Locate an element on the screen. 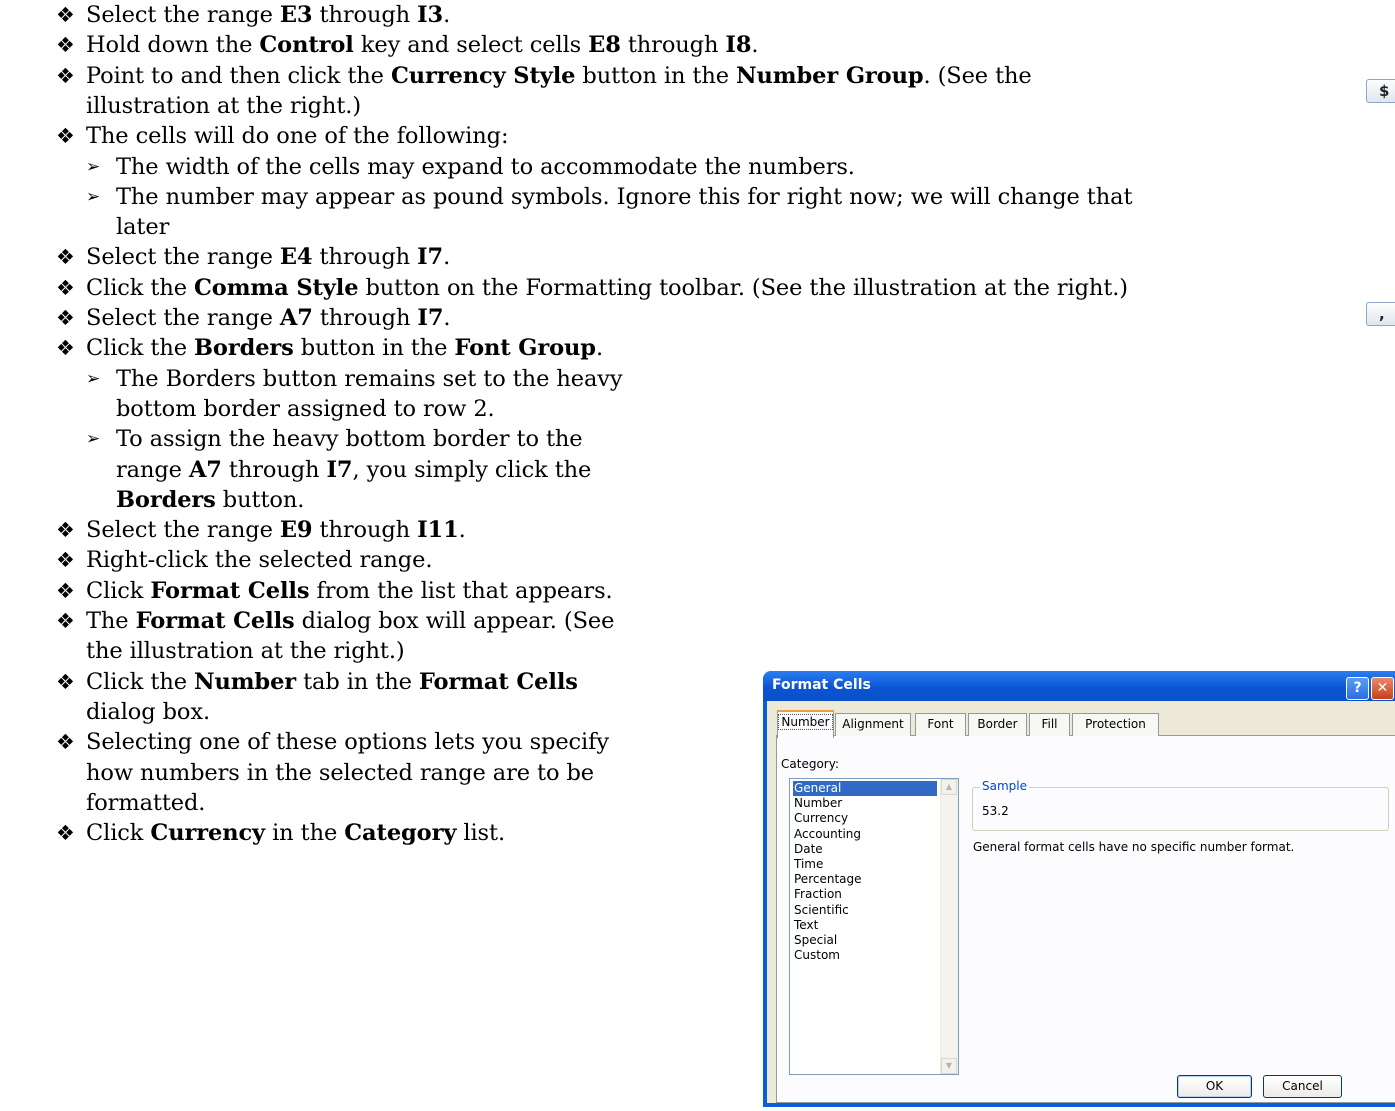 This screenshot has width=1395, height=1111. tab-fill: Fill is located at coordinates (1049, 724).